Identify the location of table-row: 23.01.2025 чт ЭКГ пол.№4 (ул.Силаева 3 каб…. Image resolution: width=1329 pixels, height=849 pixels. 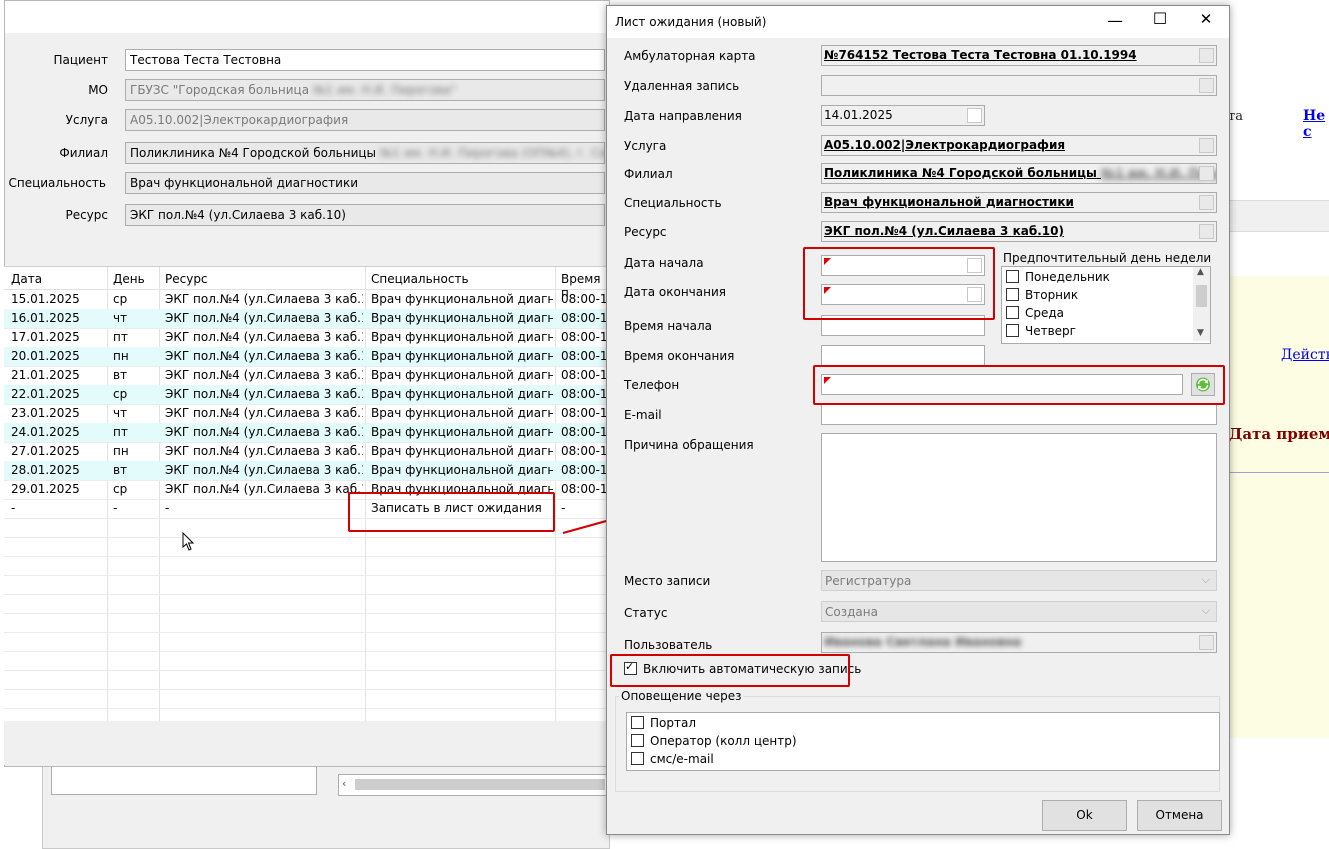
(306, 414).